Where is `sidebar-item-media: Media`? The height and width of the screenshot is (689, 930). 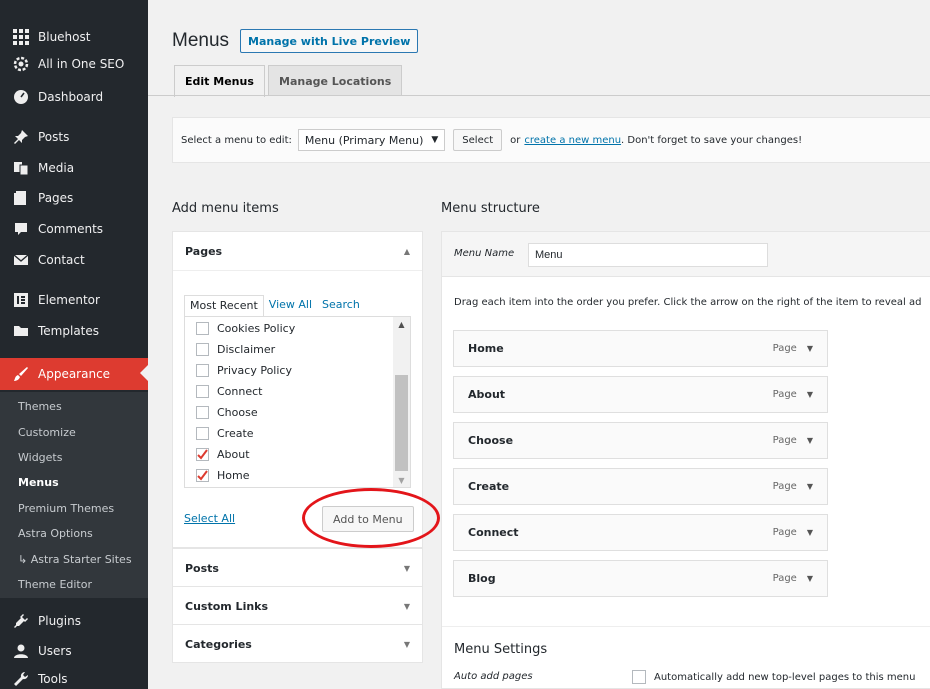
sidebar-item-media: Media is located at coordinates (74, 168).